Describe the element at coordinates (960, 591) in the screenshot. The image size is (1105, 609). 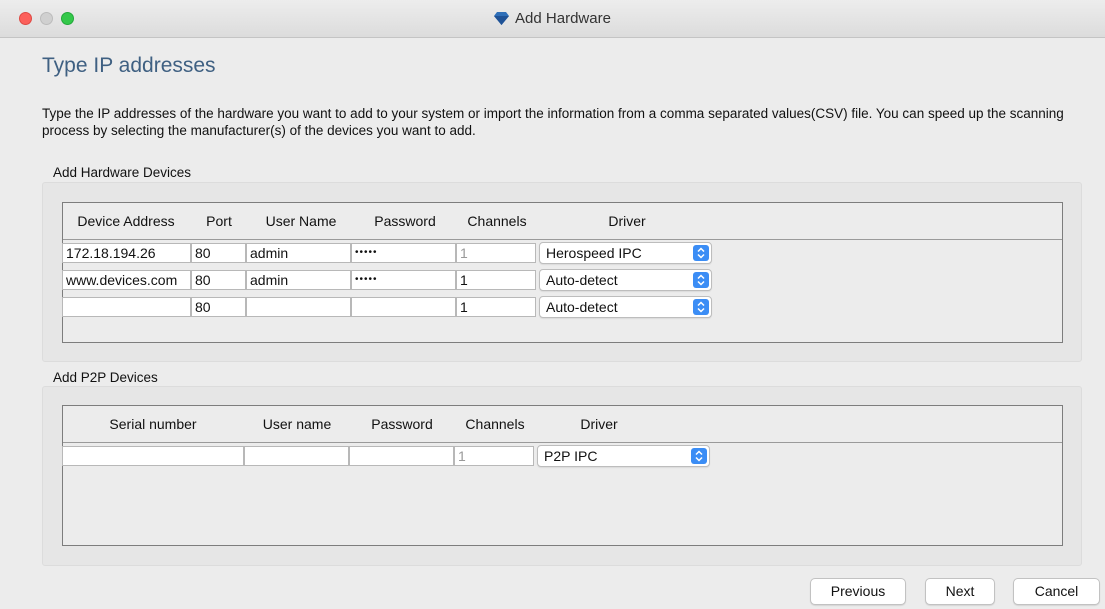
I see `next-button: Next` at that location.